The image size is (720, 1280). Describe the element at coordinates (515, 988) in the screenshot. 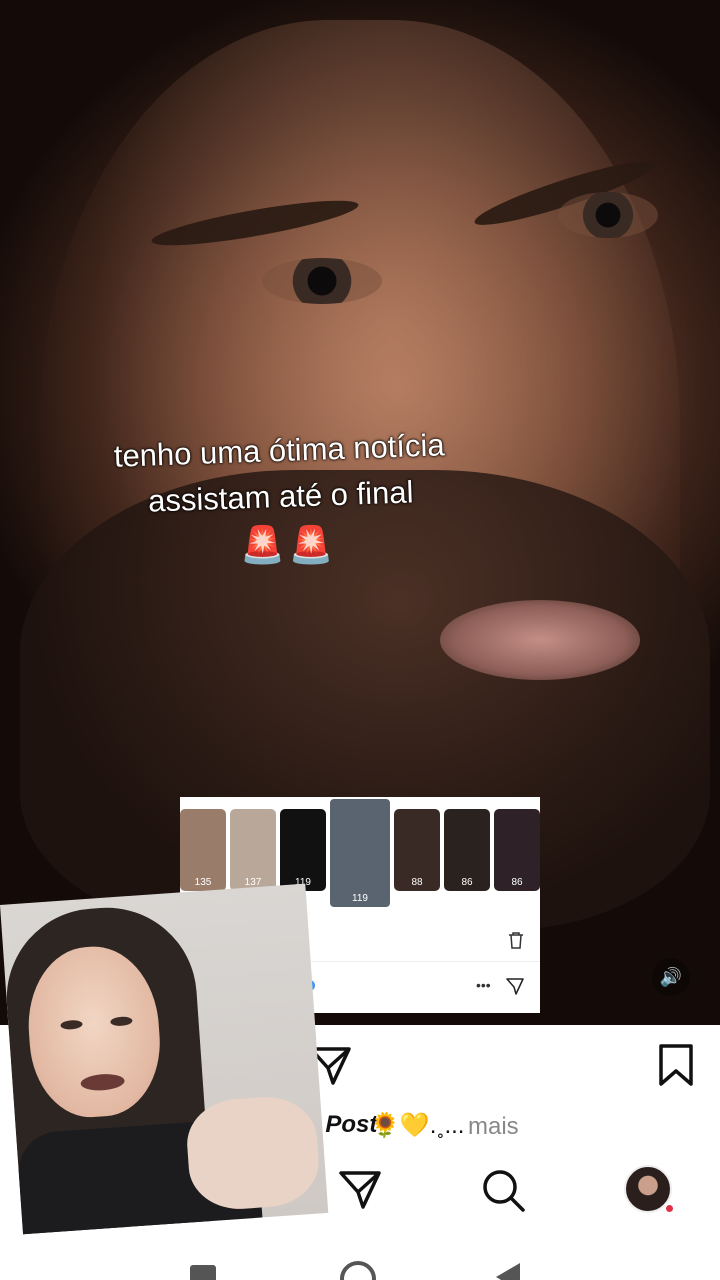

I see `send-icon` at that location.